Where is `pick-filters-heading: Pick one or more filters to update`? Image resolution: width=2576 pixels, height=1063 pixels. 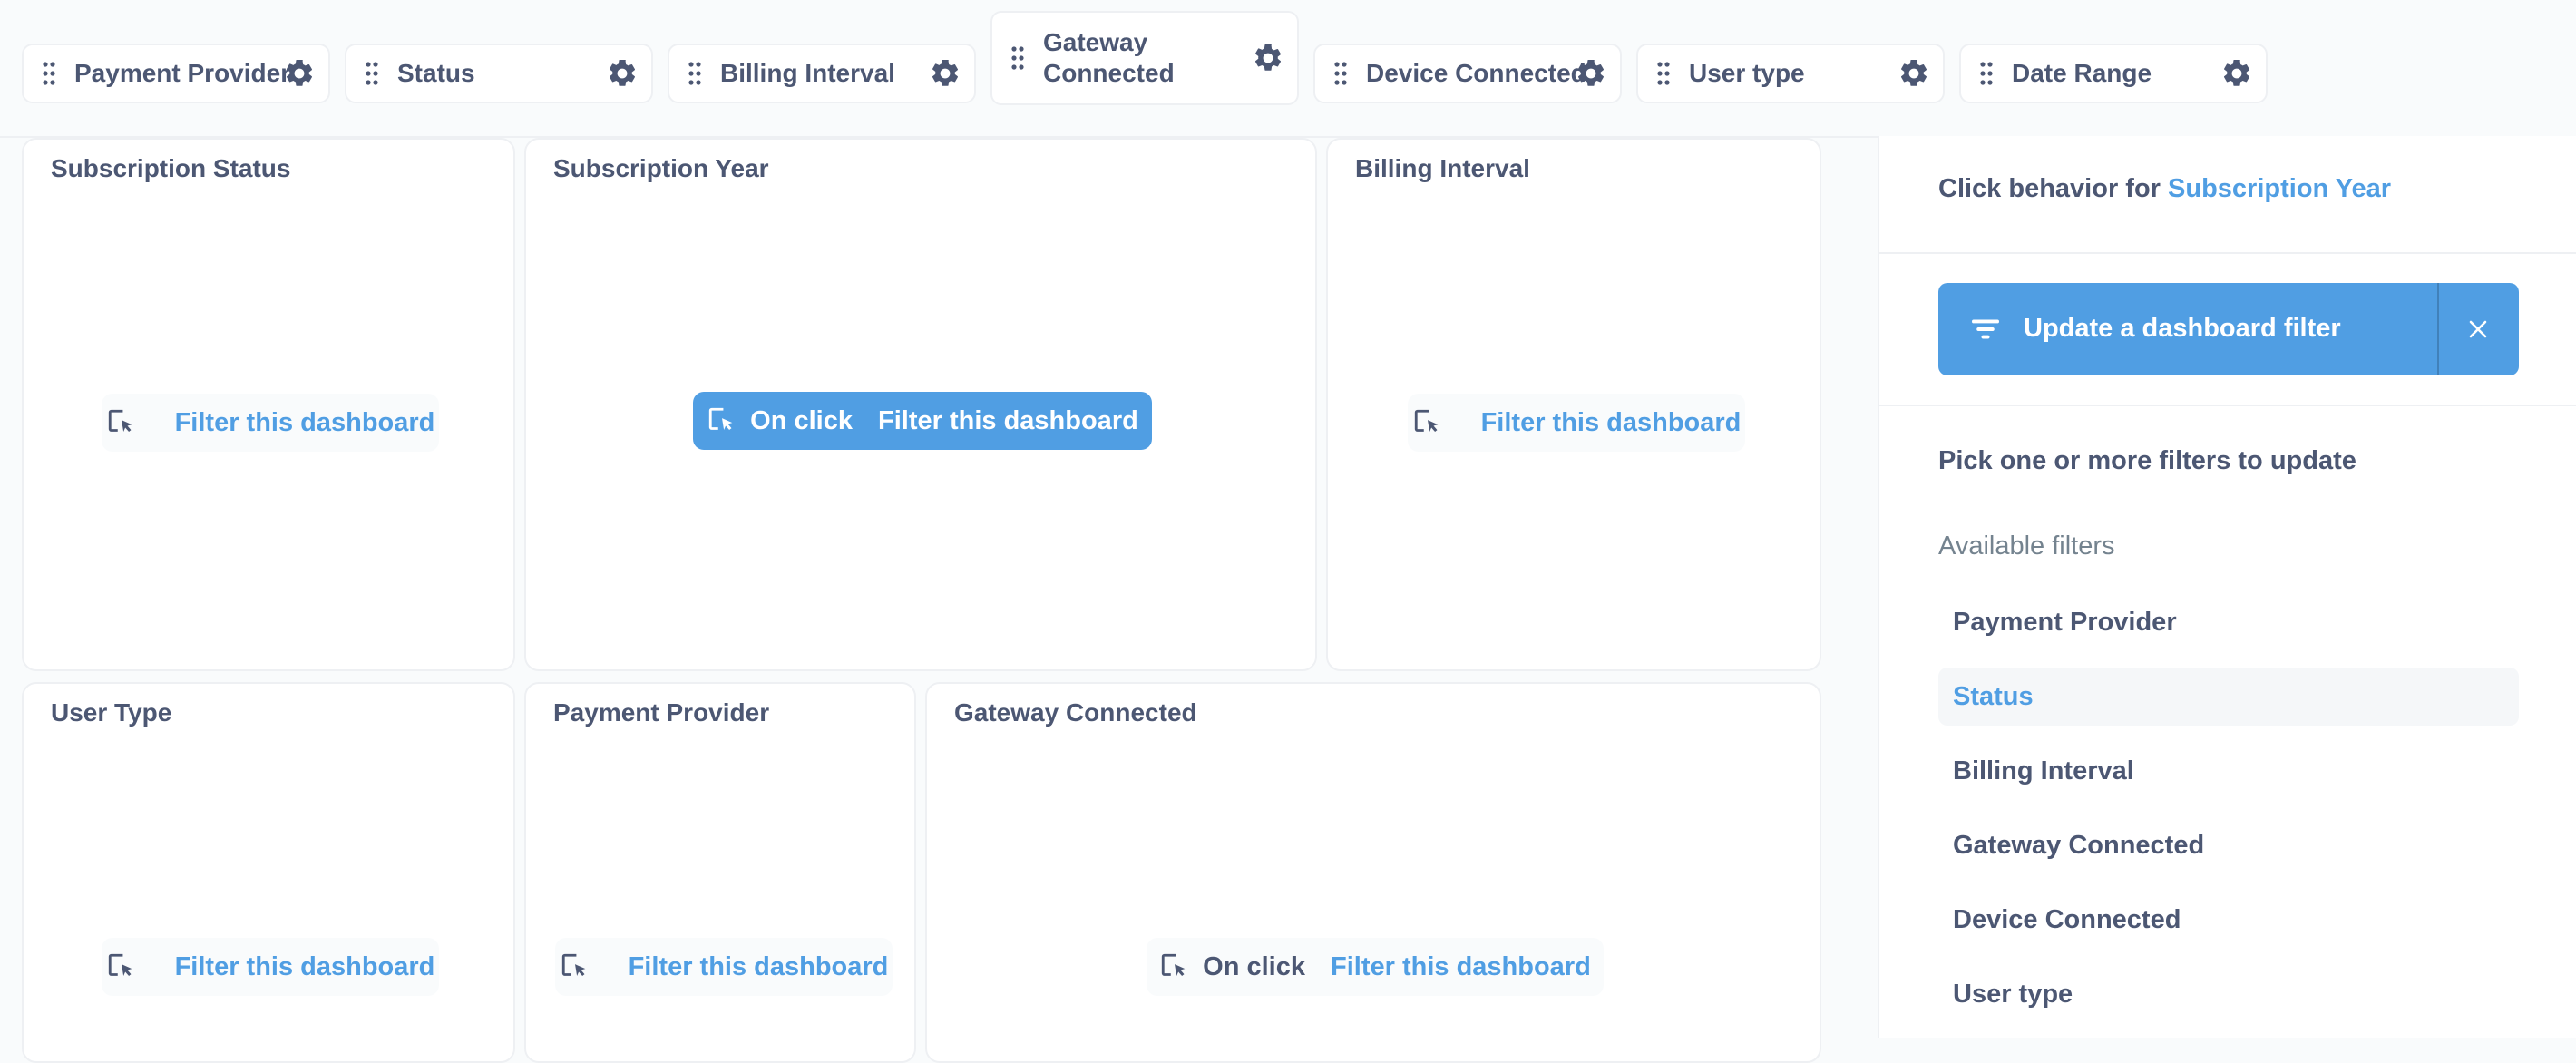
pick-filters-heading: Pick one or more filters to update is located at coordinates (2147, 460).